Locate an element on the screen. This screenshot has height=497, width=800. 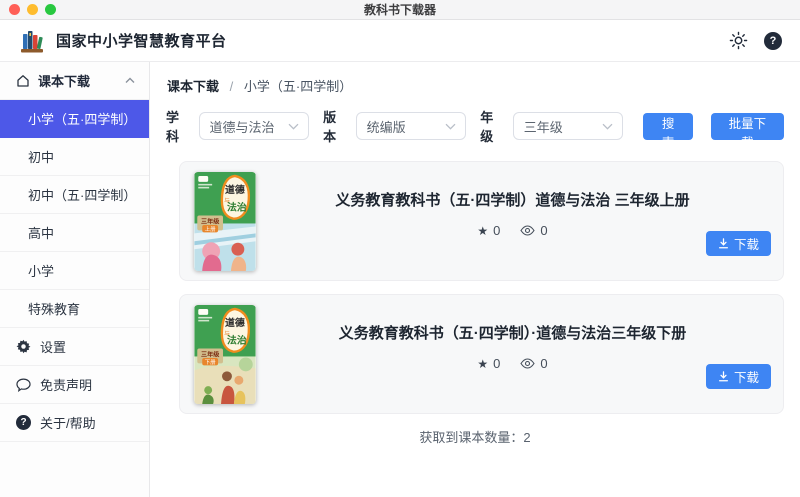
traffic-lights is located at coordinates (32, 9).